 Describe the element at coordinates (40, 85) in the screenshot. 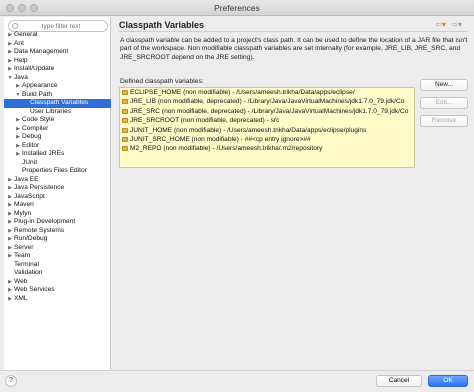

I see `tree-item-label: Appearance` at that location.